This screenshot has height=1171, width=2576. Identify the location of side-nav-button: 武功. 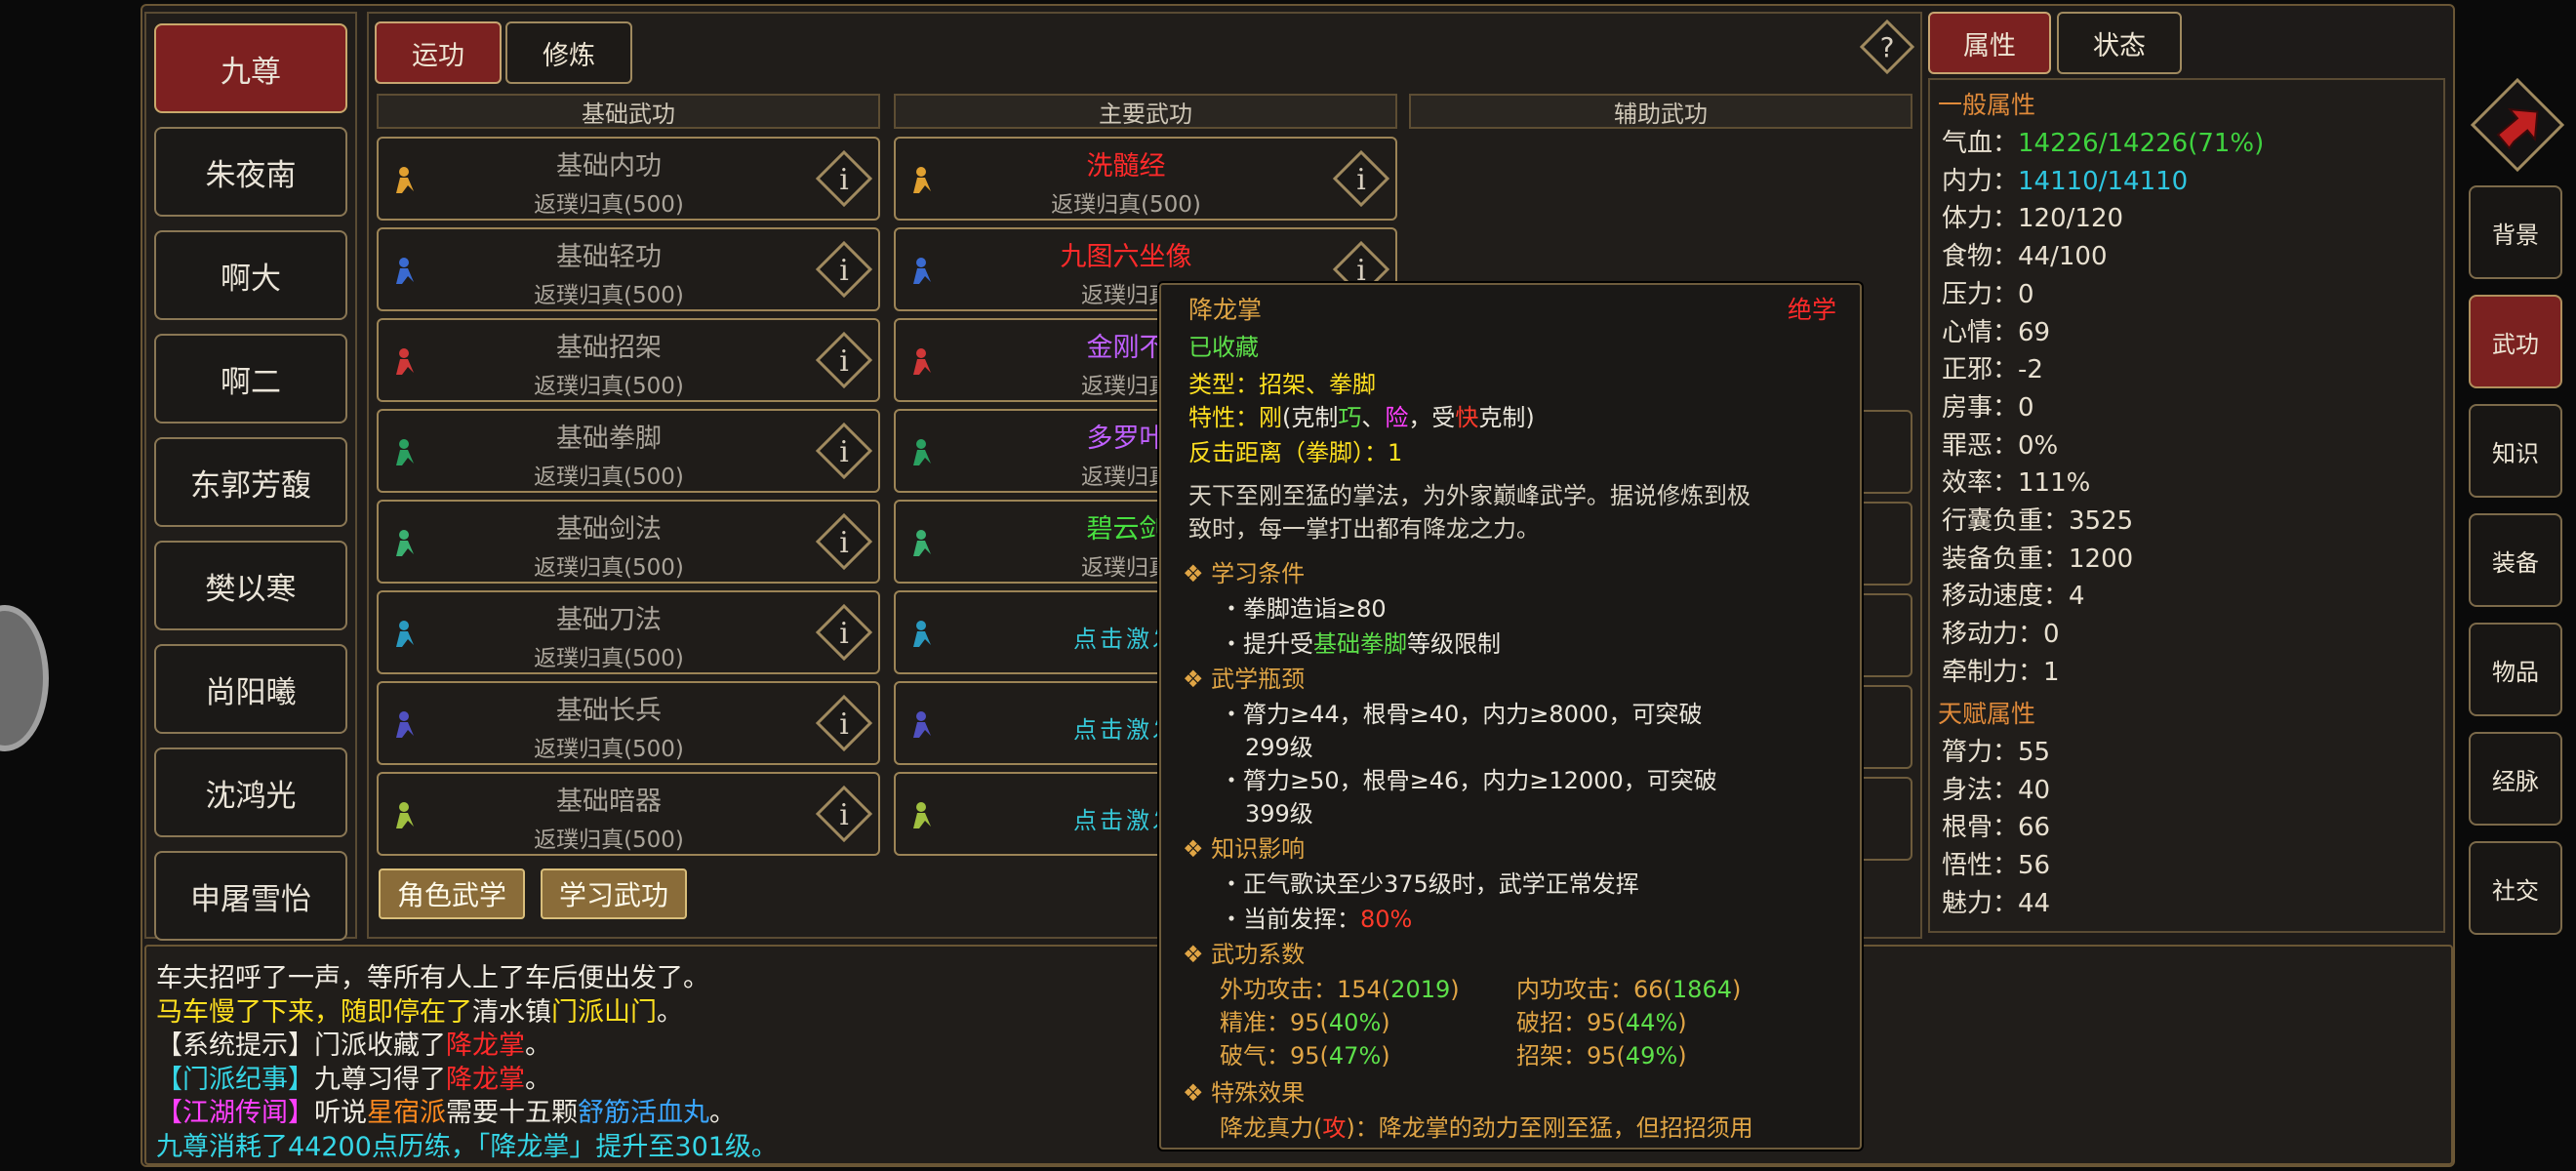
(2515, 341).